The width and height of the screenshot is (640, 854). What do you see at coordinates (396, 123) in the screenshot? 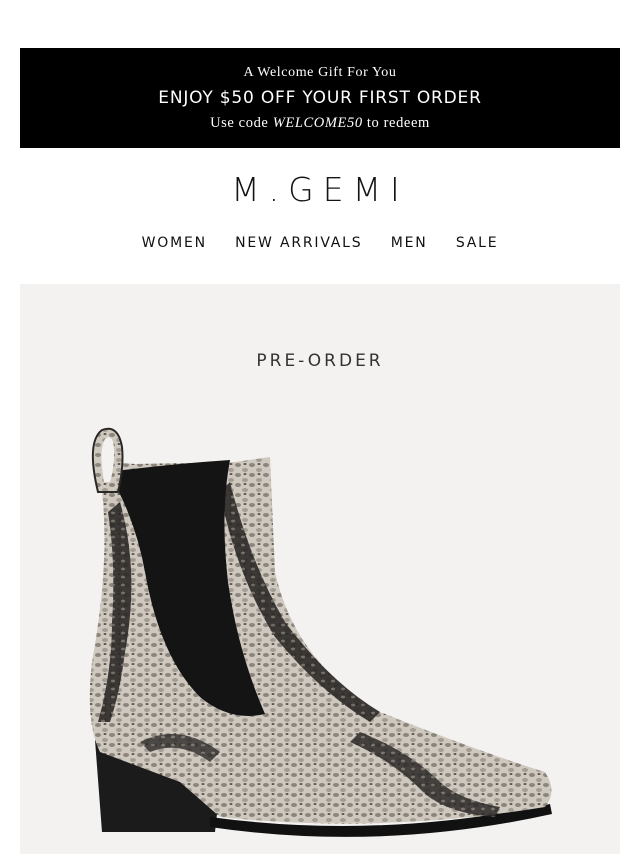
I see `promo-code-suffix: to redeem` at bounding box center [396, 123].